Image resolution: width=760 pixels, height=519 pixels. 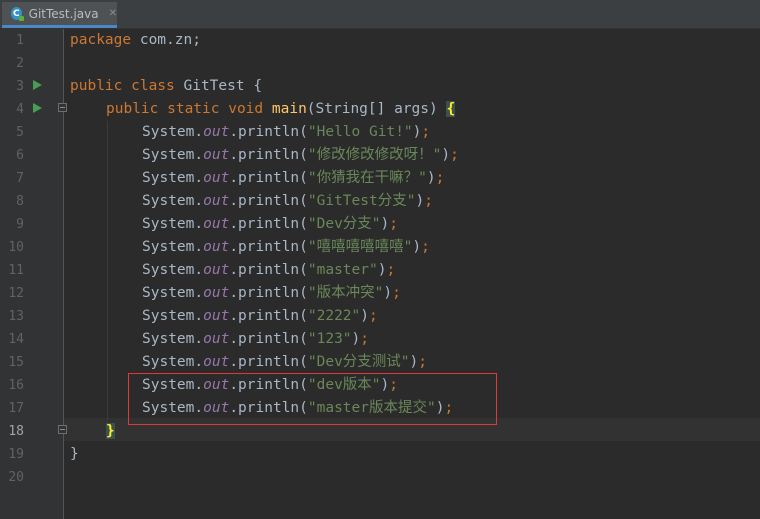 What do you see at coordinates (16, 293) in the screenshot?
I see `line-number: 12` at bounding box center [16, 293].